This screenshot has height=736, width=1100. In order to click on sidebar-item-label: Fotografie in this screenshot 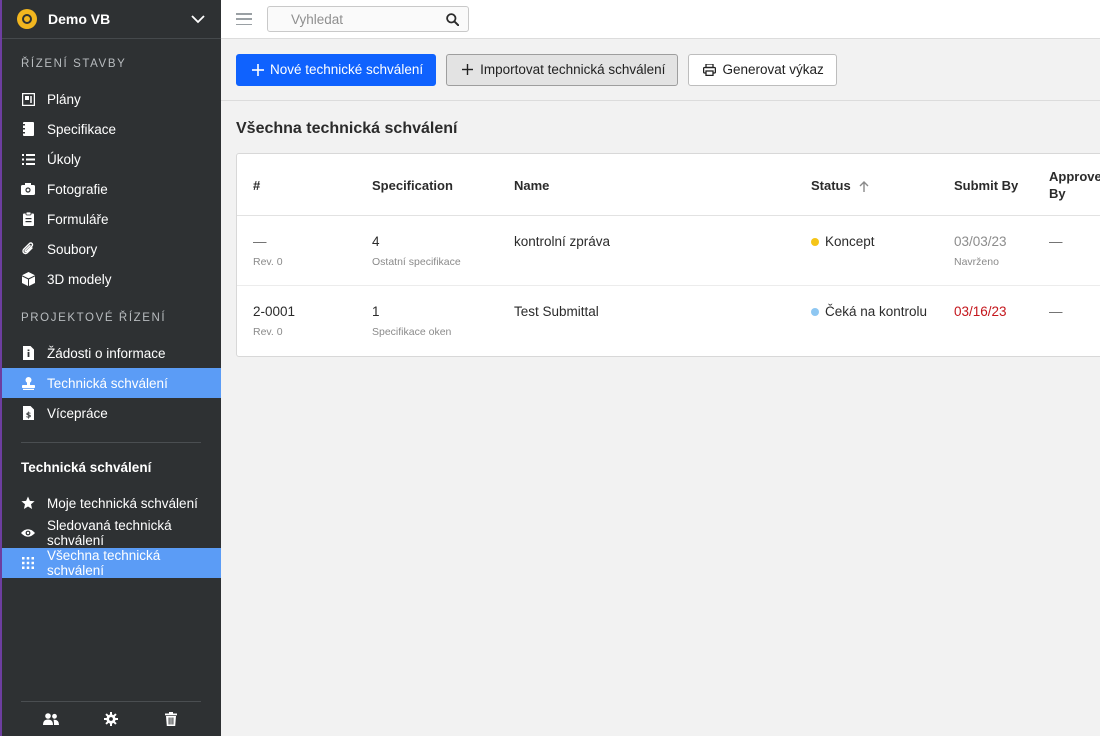, I will do `click(77, 189)`.